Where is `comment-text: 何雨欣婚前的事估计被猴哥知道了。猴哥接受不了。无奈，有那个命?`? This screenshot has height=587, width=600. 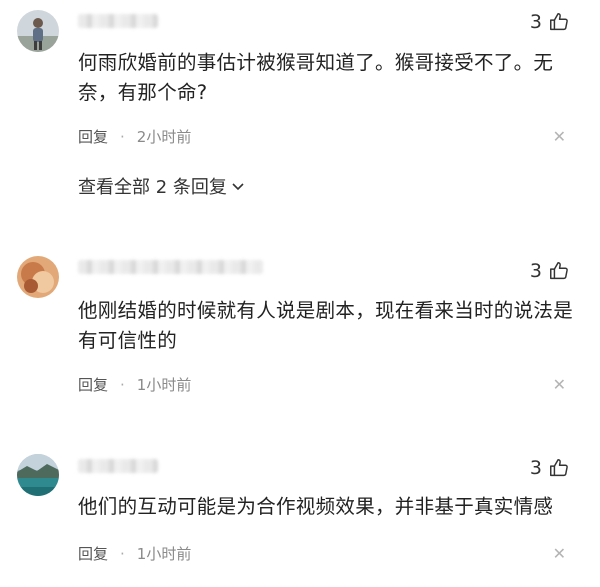 comment-text: 何雨欣婚前的事估计被猴哥知道了。猴哥接受不了。无奈，有那个命? is located at coordinates (316, 77).